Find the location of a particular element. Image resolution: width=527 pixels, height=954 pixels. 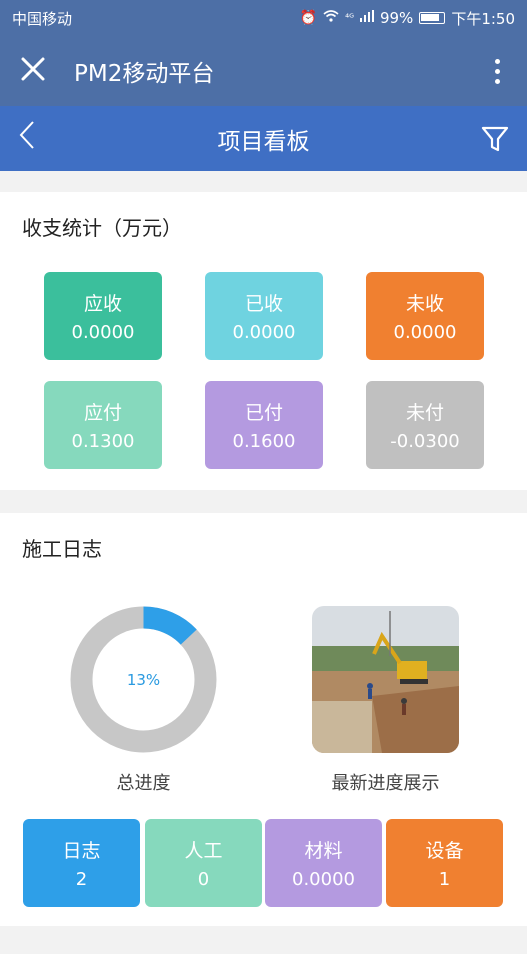

tile-label: 未收 is located at coordinates (424, 304).